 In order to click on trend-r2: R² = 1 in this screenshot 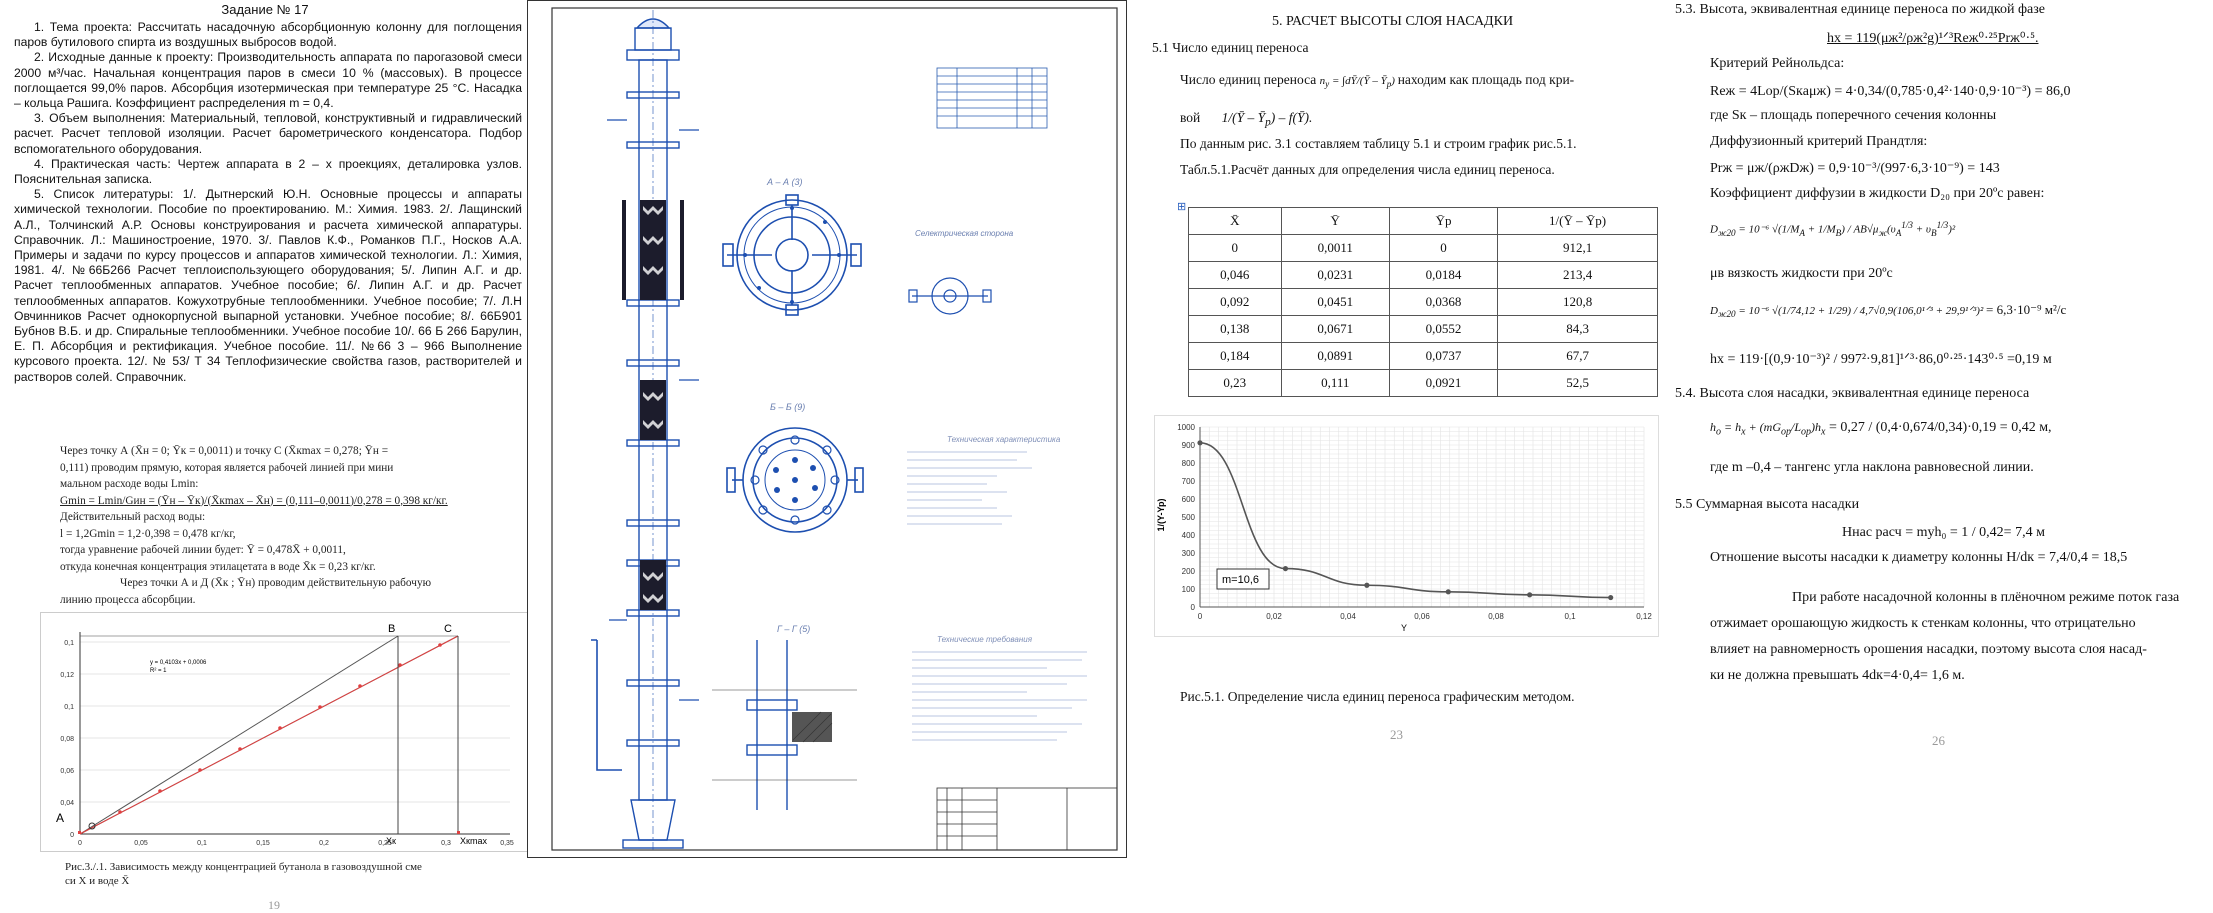, I will do `click(158, 671)`.